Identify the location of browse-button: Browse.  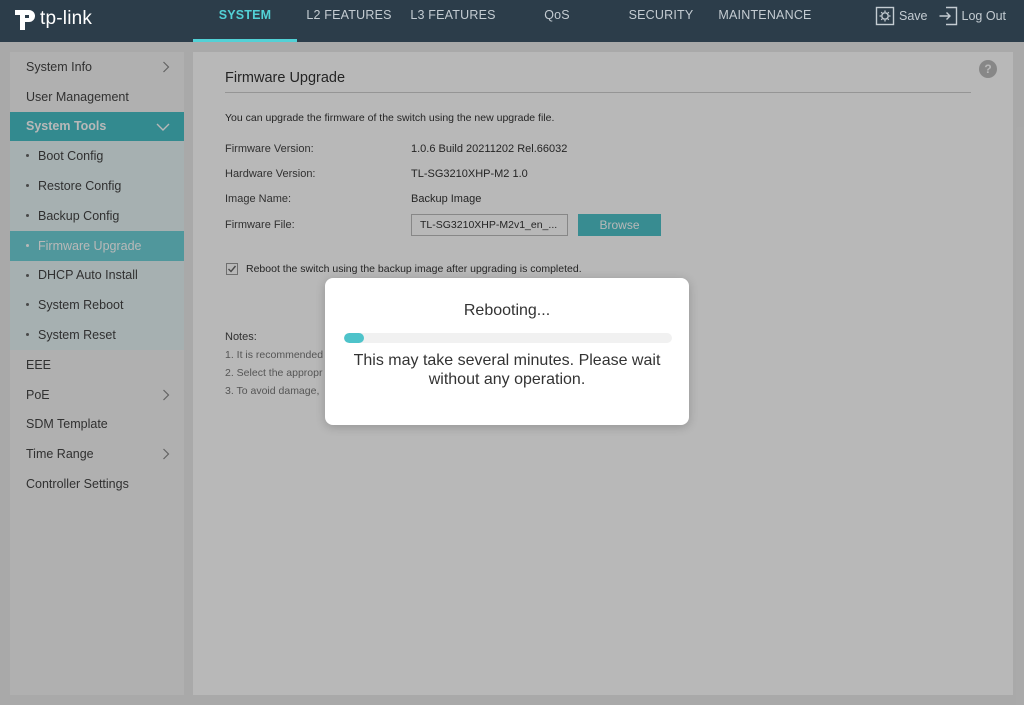
(619, 225).